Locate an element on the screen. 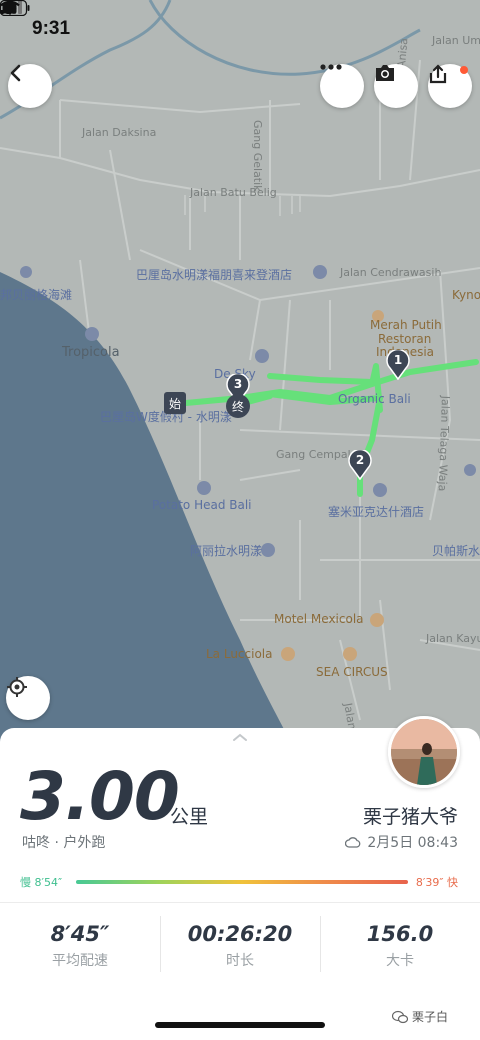 The width and height of the screenshot is (480, 1040). watermark: 栗子白 is located at coordinates (420, 1016).